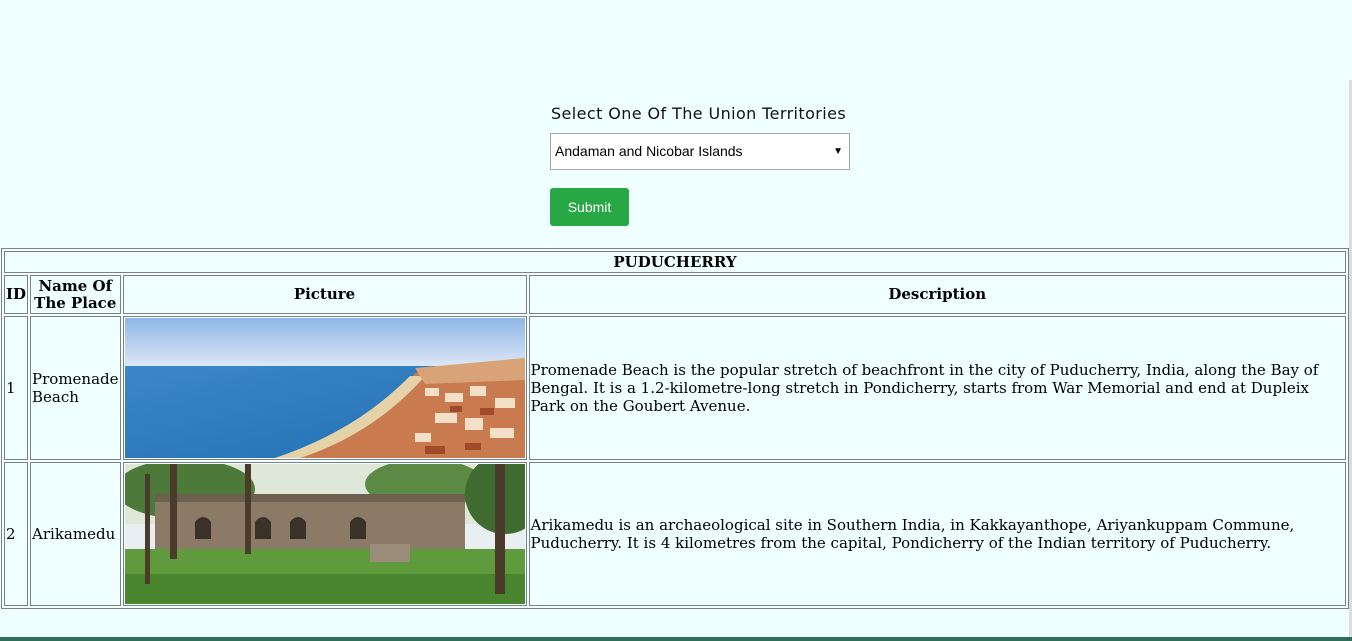 The image size is (1352, 641). What do you see at coordinates (324, 294) in the screenshot?
I see `header-picture: Picture` at bounding box center [324, 294].